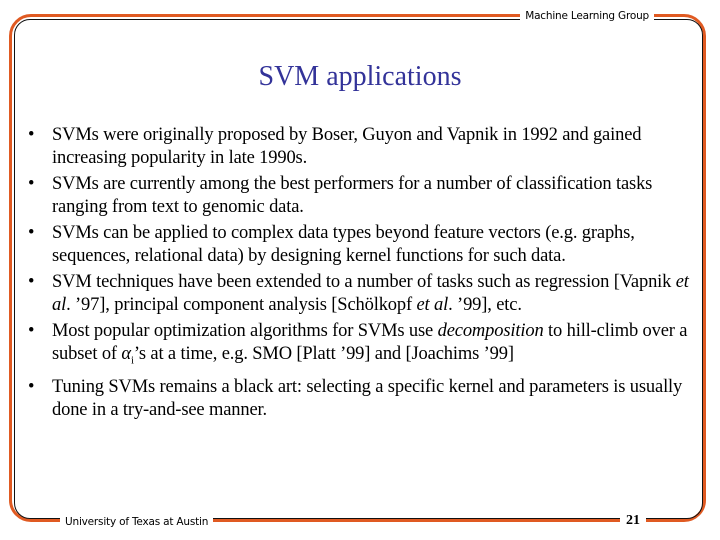 This screenshot has width=720, height=540. I want to click on bullet-text-italic: et al, so click(432, 305).